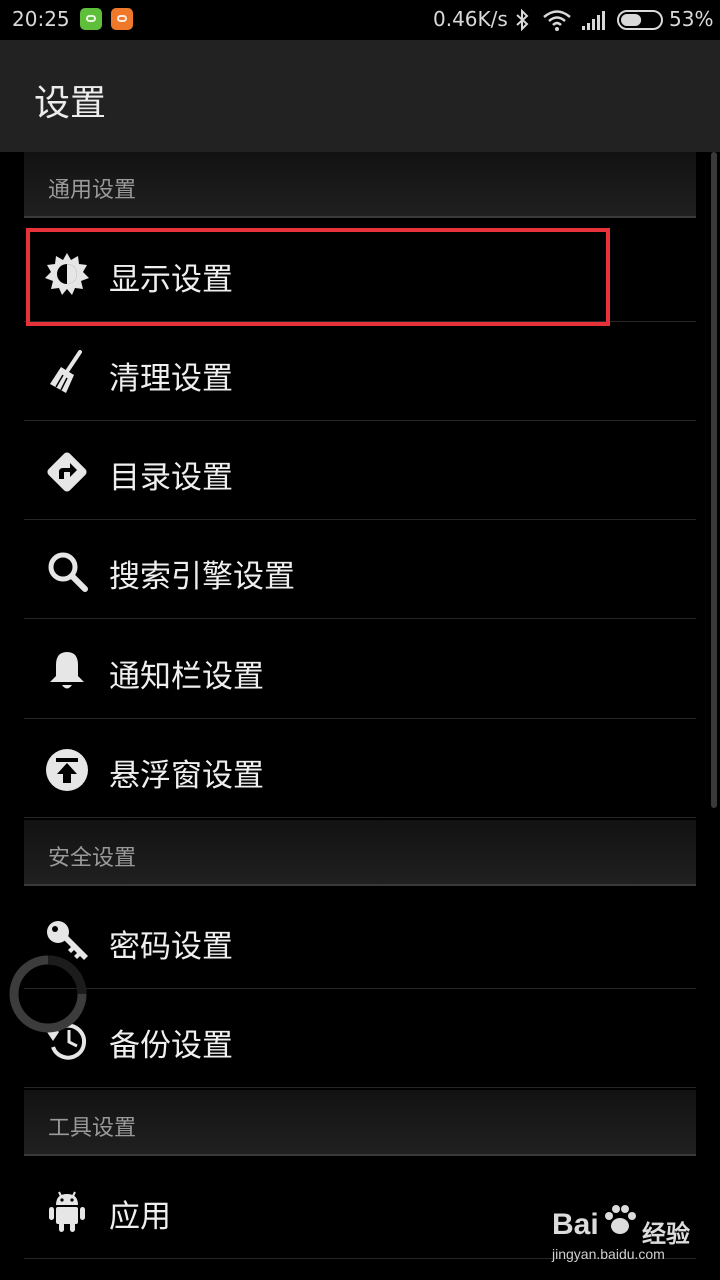 Image resolution: width=720 pixels, height=1280 pixels. I want to click on settings-item-notification-bar: 通知栏设置, so click(360, 669).